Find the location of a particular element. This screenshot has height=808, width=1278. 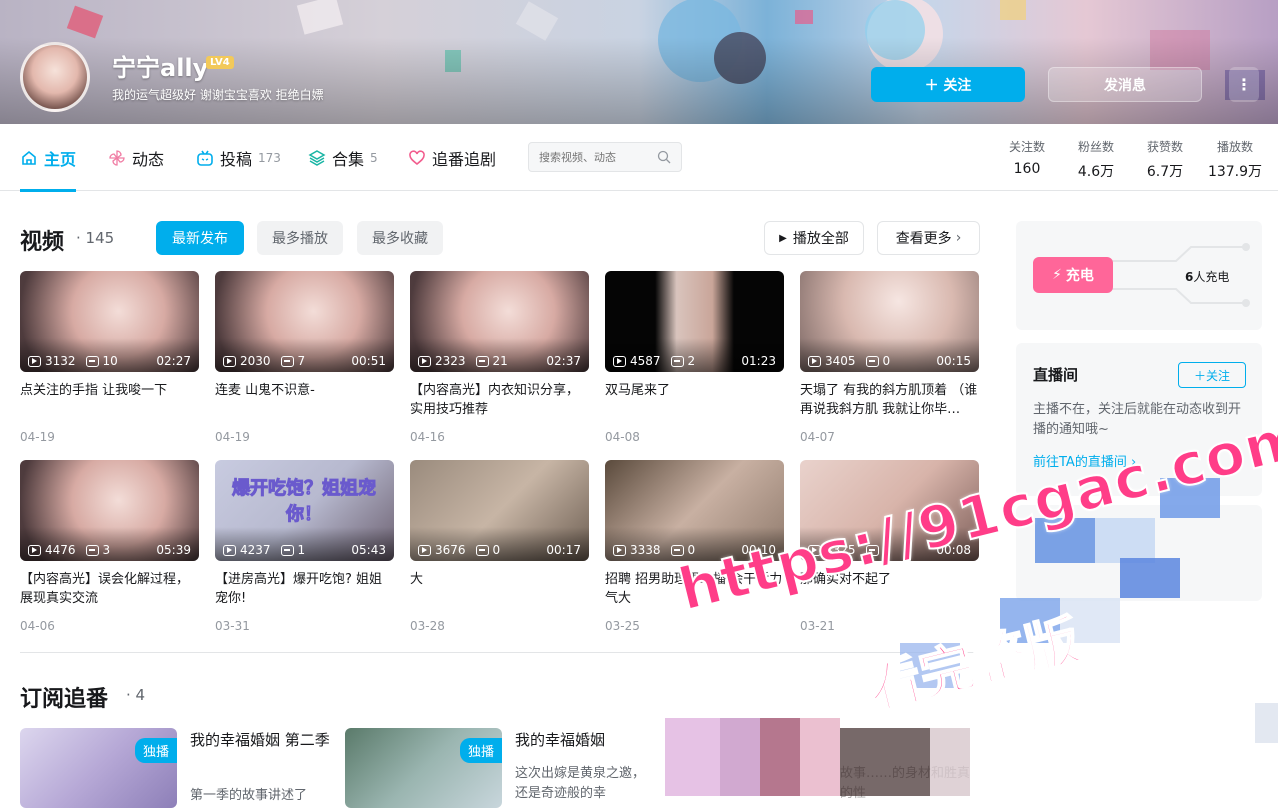

video-card: 3132 10 02:27 点关注的手指 让我唆一下 04-19 is located at coordinates (109, 357).